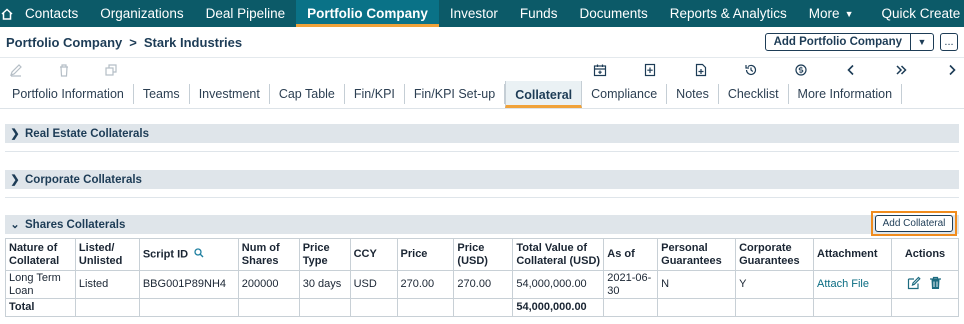  Describe the element at coordinates (425, 254) in the screenshot. I see `col-price: Price` at that location.